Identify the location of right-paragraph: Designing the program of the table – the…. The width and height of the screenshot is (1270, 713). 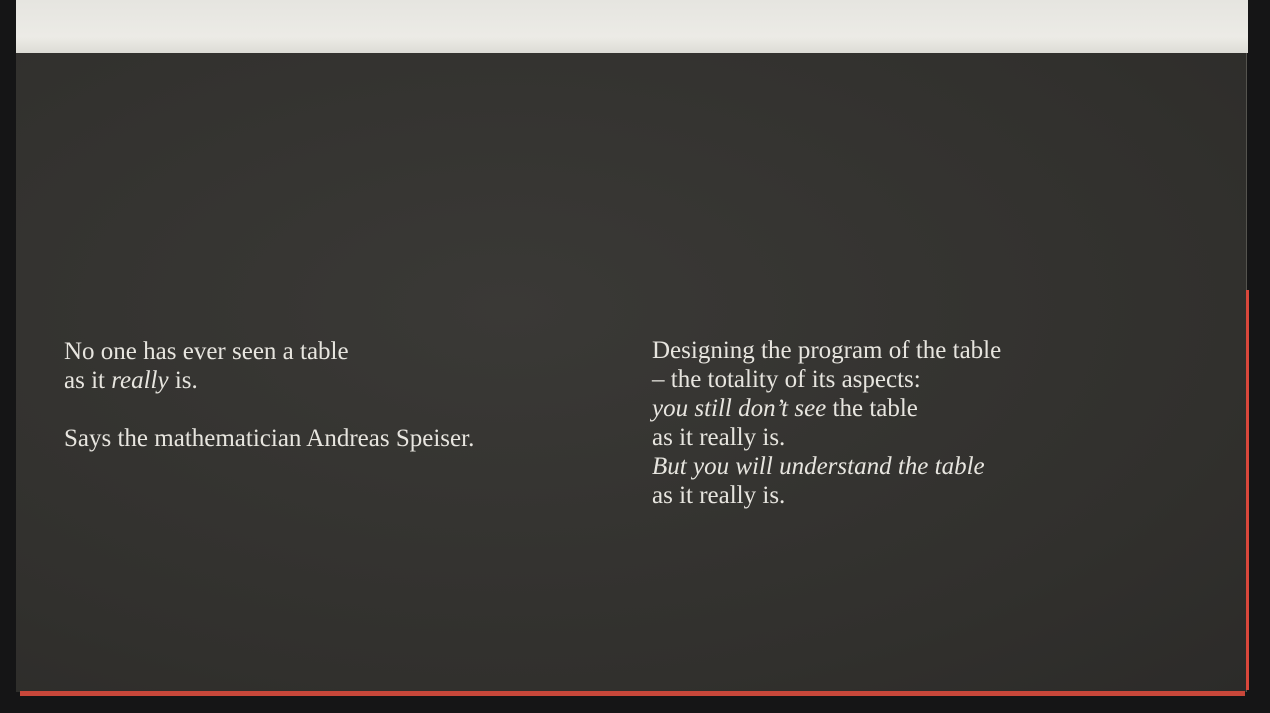
(826, 423).